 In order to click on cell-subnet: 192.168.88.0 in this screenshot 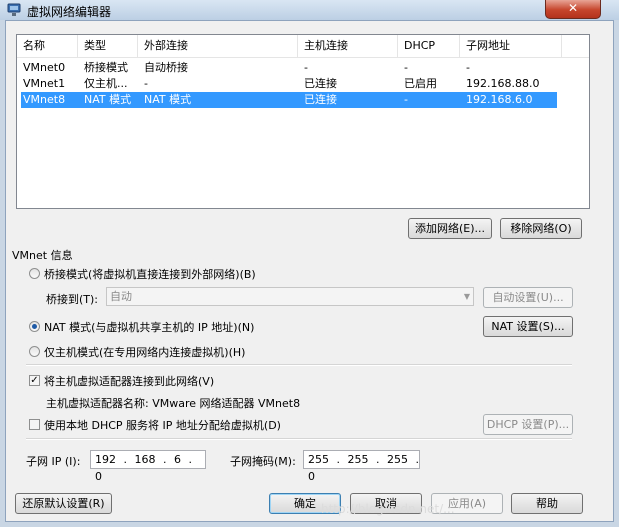, I will do `click(503, 83)`.